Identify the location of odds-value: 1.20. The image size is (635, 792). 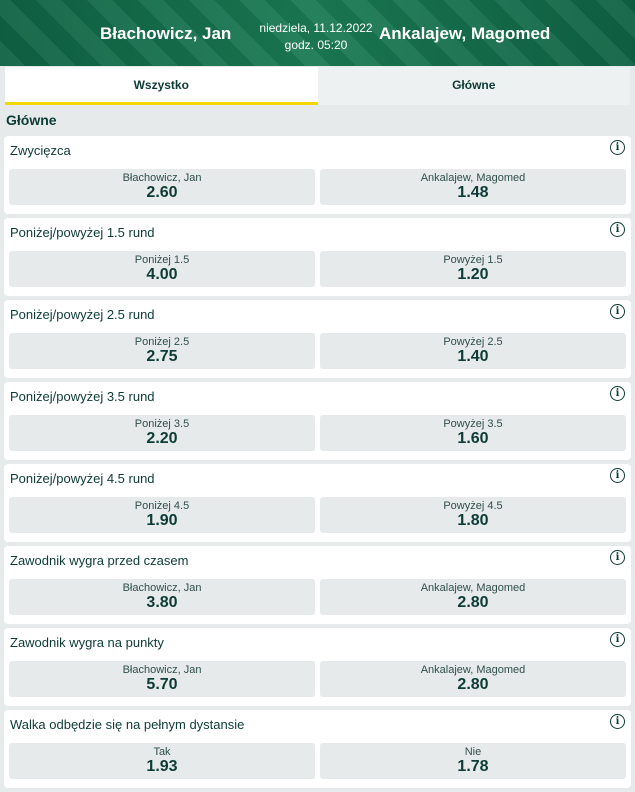
(473, 274).